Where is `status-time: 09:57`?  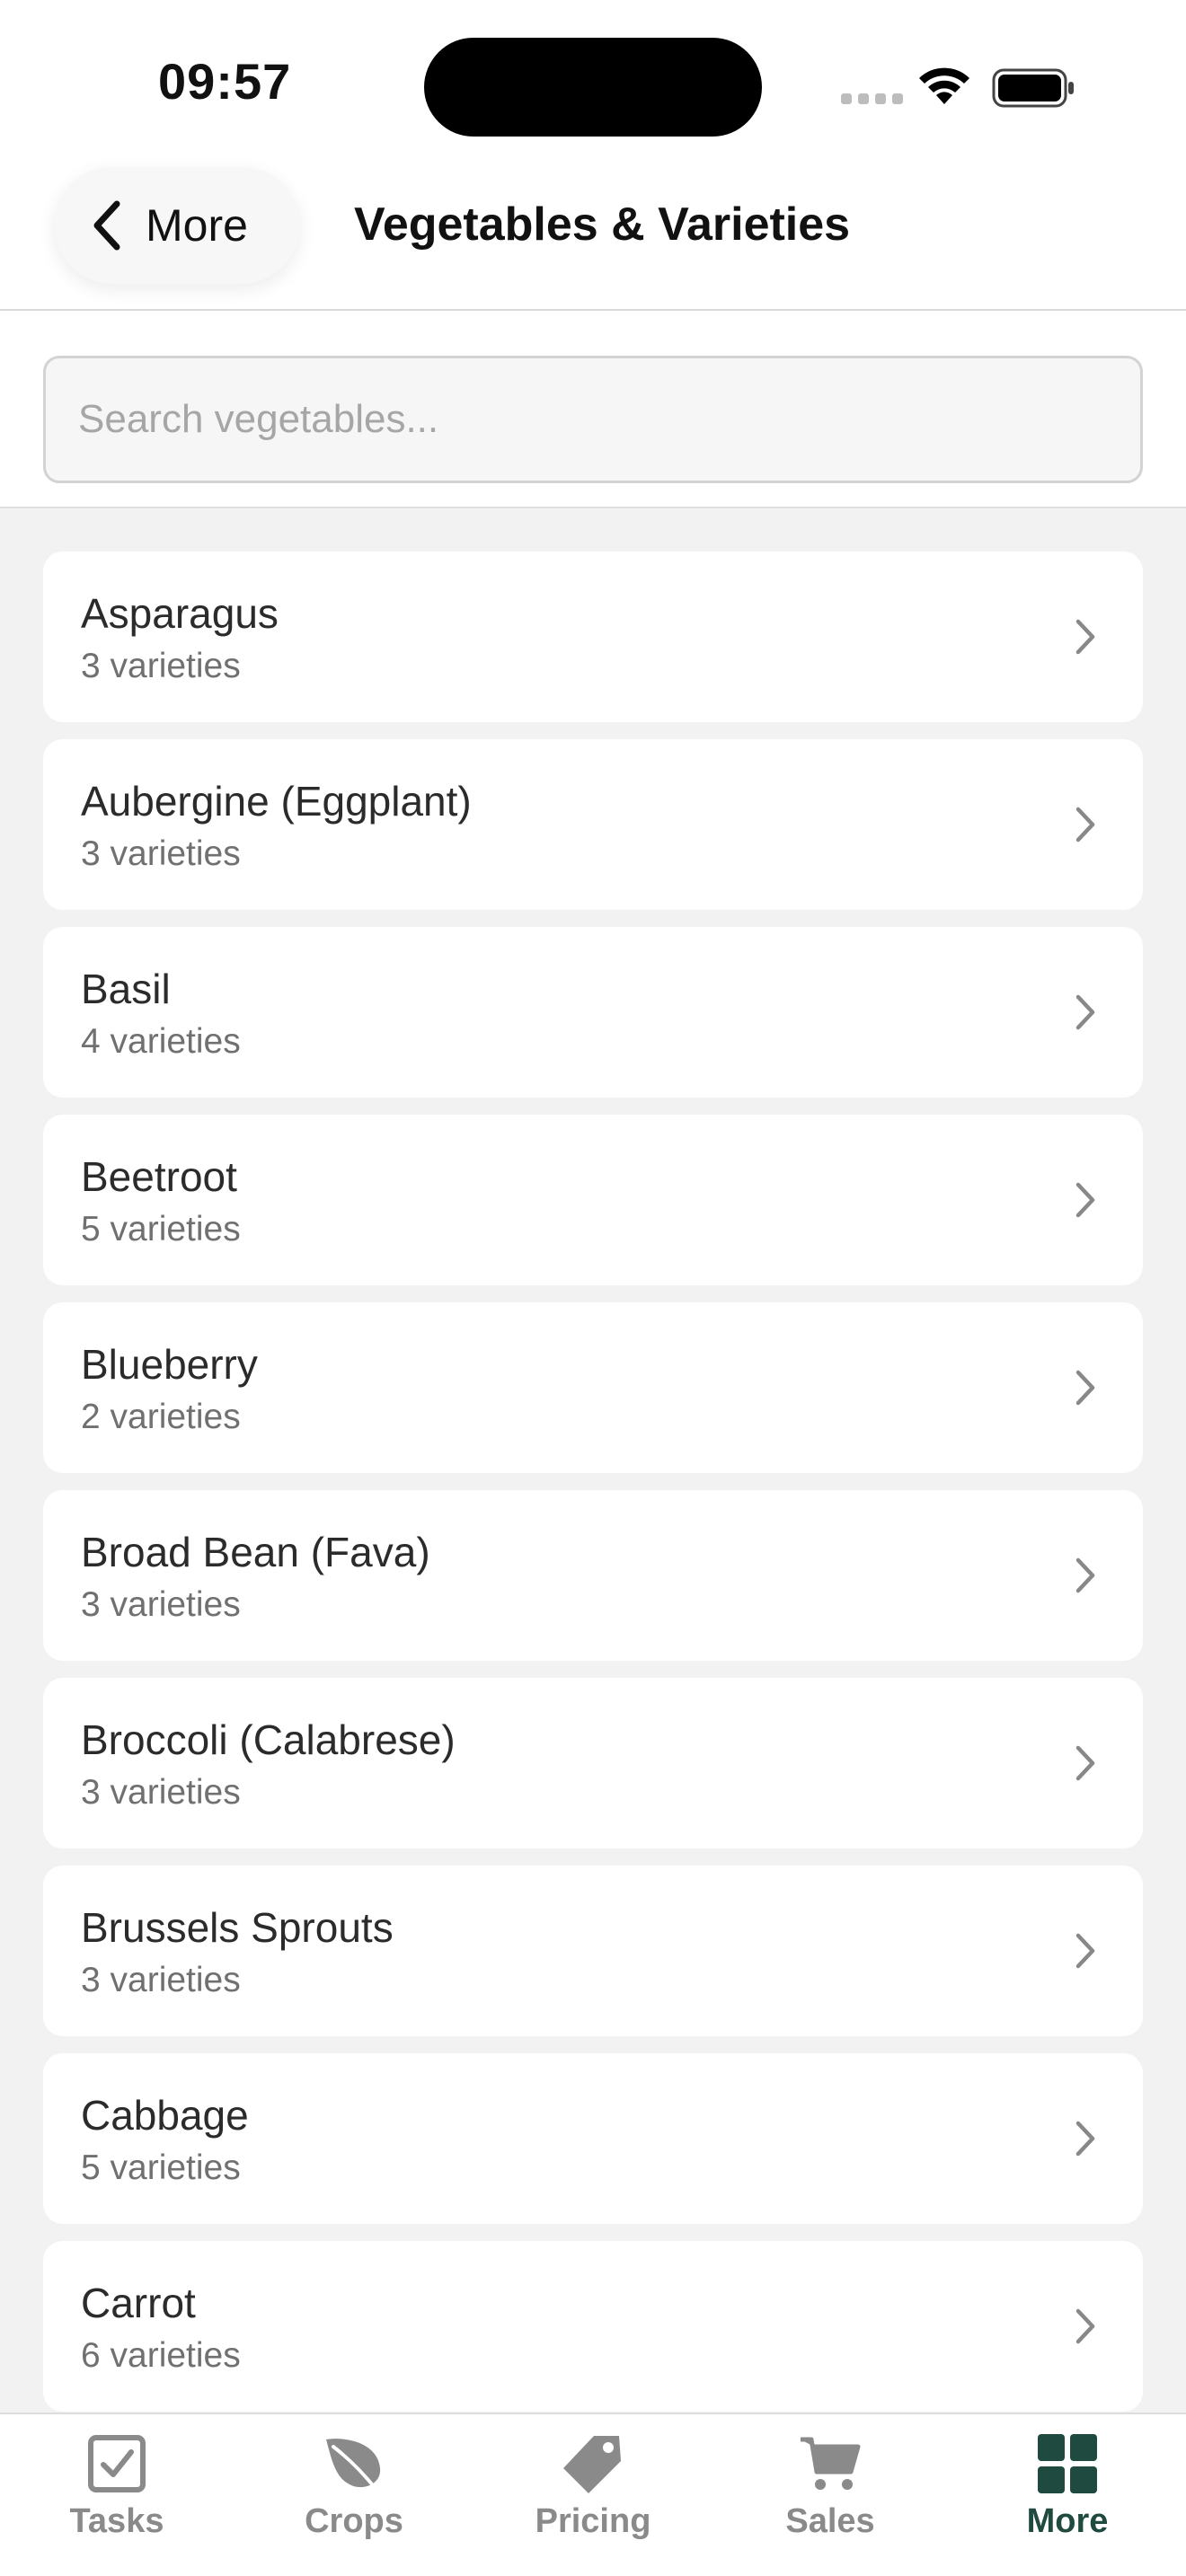
status-time: 09:57 is located at coordinates (225, 81).